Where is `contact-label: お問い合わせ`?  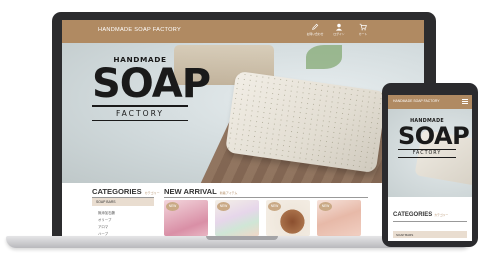
contact-label: お問い合わせ is located at coordinates (315, 34).